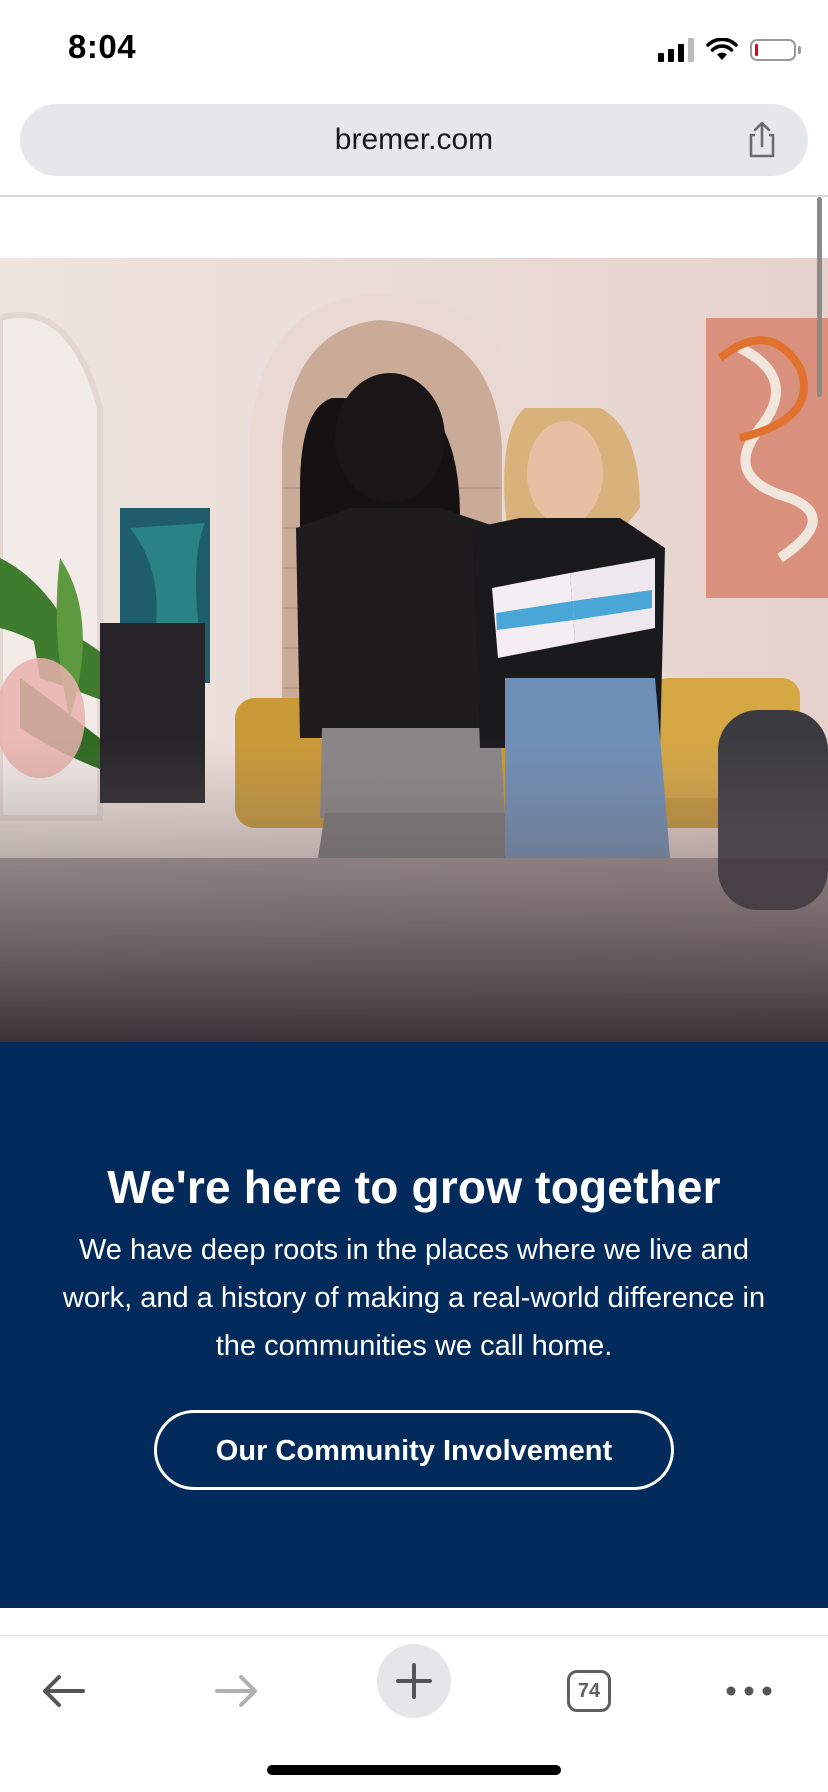  Describe the element at coordinates (414, 1450) in the screenshot. I see `community-involvement-button: Our Community Involvement` at that location.